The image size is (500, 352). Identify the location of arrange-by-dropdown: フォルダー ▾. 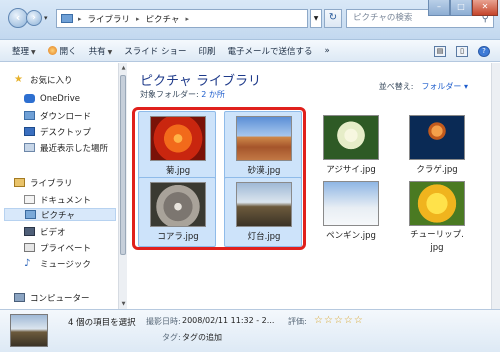
(444, 86).